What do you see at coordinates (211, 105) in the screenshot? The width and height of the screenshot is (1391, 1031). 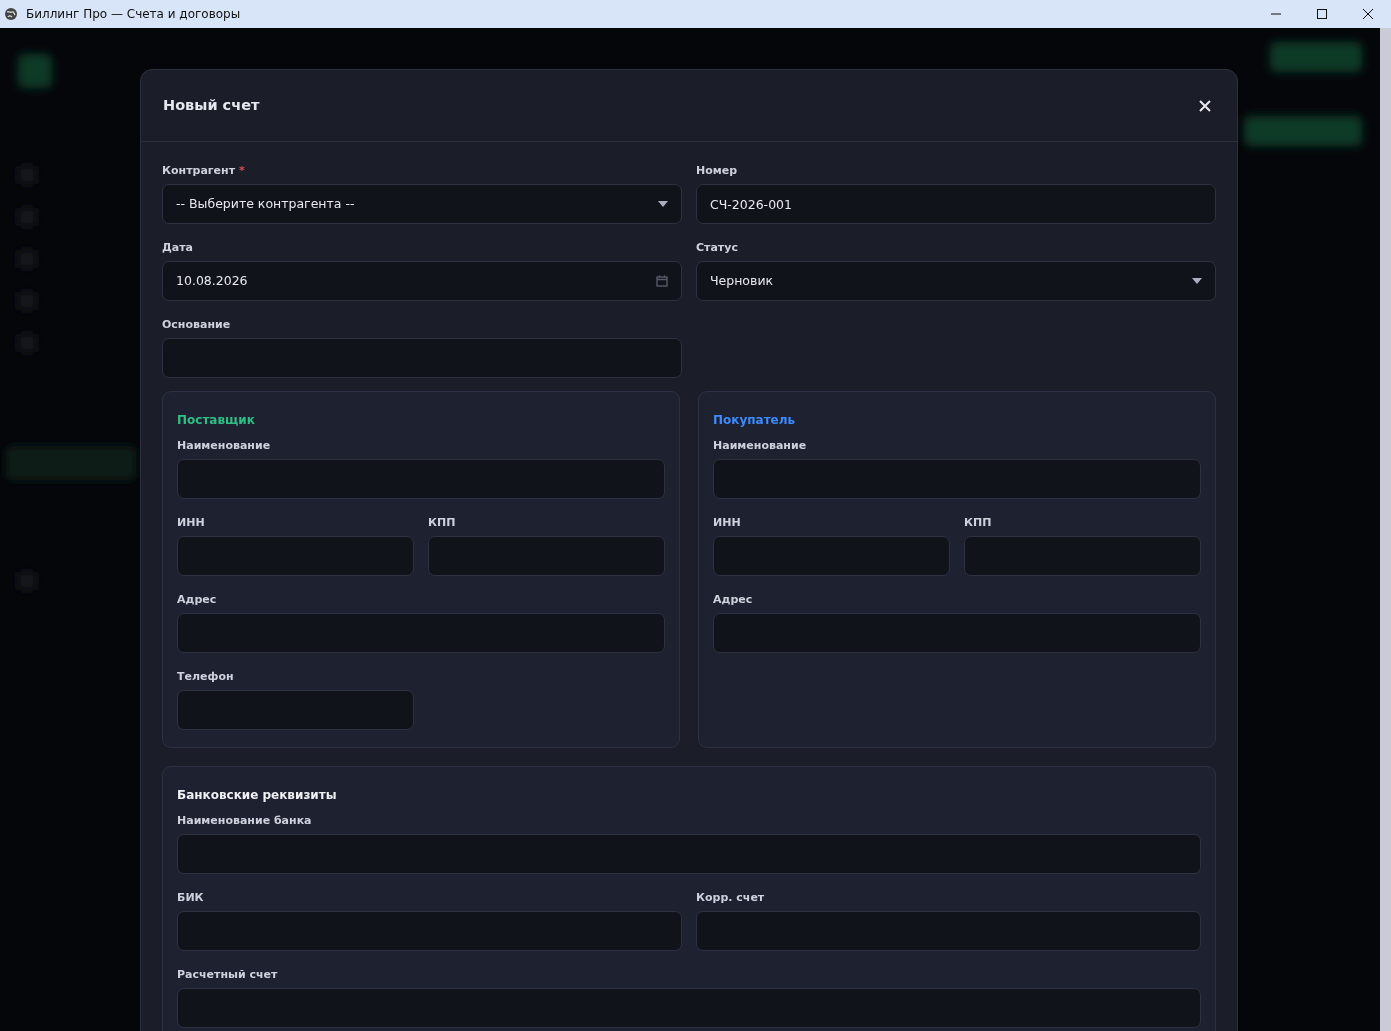 I see `dialog-title: Новый счет` at bounding box center [211, 105].